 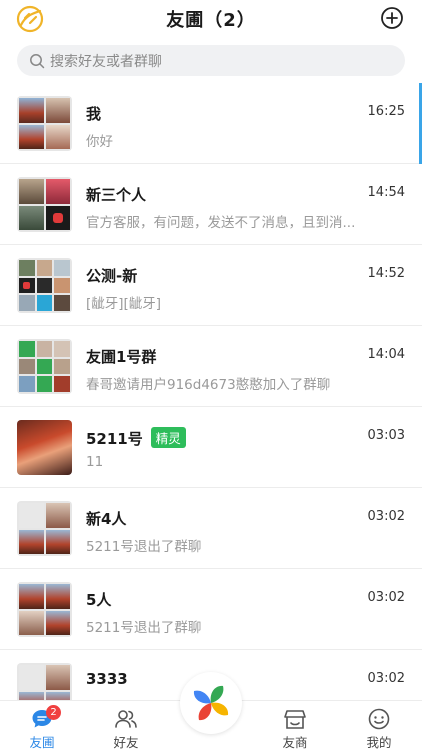 I want to click on tab-label: 友圃, so click(x=42, y=742).